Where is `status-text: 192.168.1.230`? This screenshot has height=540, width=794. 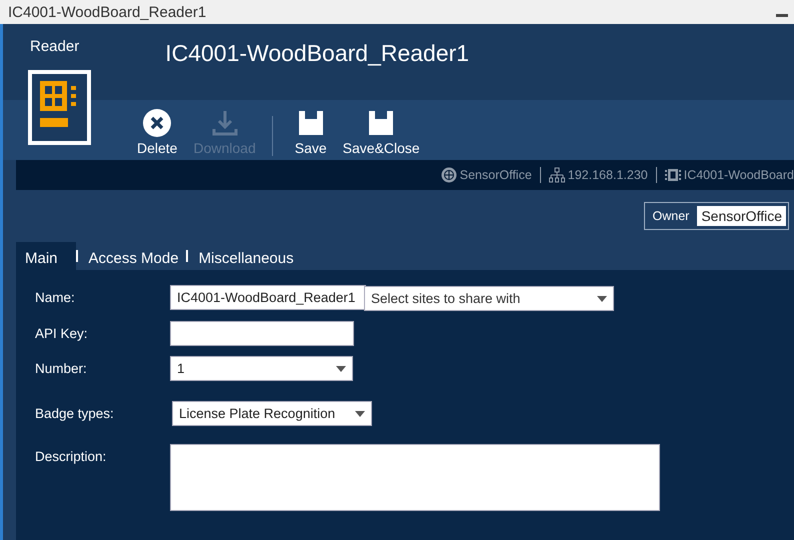 status-text: 192.168.1.230 is located at coordinates (608, 175).